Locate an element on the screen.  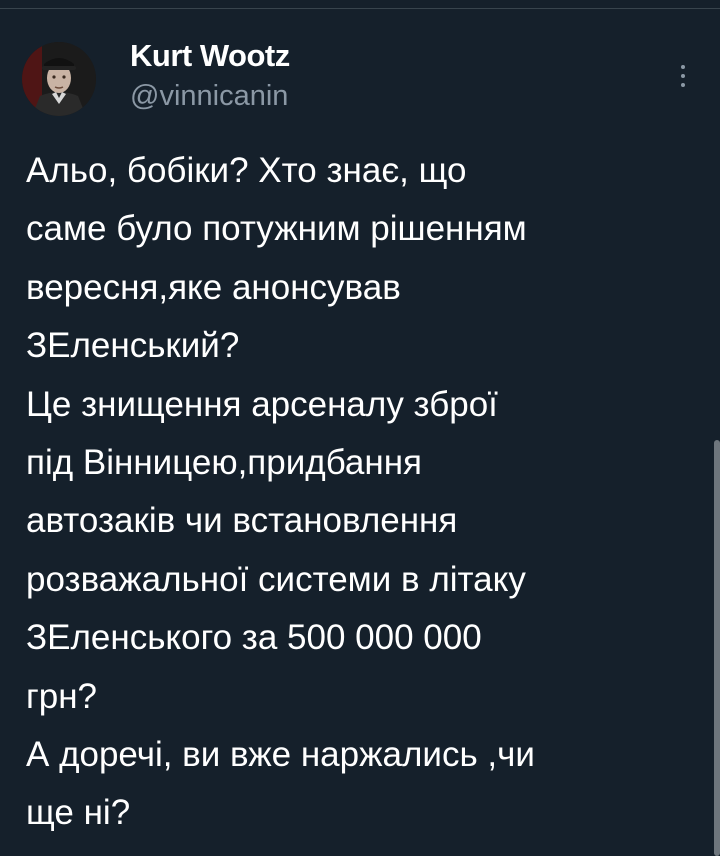
tweet-text-line: А доречі, ви вже наржались ,чи is located at coordinates (280, 755).